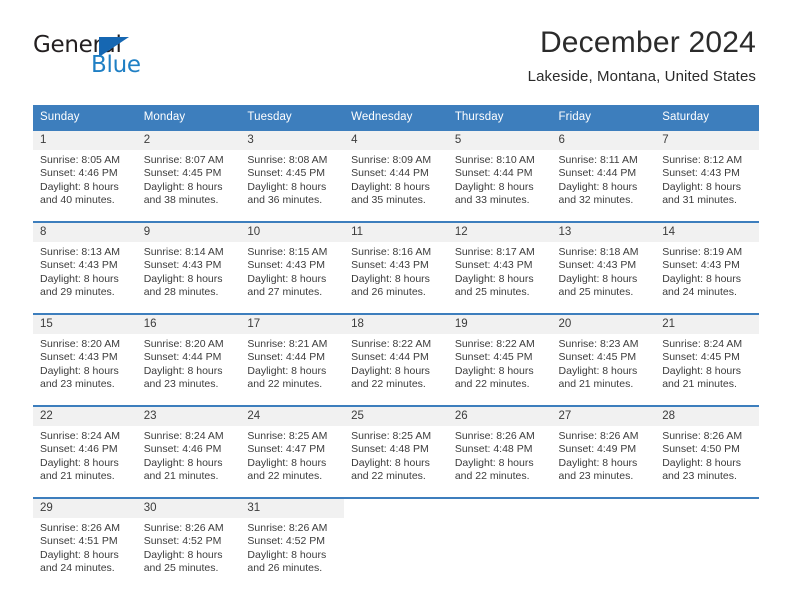 This screenshot has height=612, width=792. I want to click on day-number: 26, so click(499, 416).